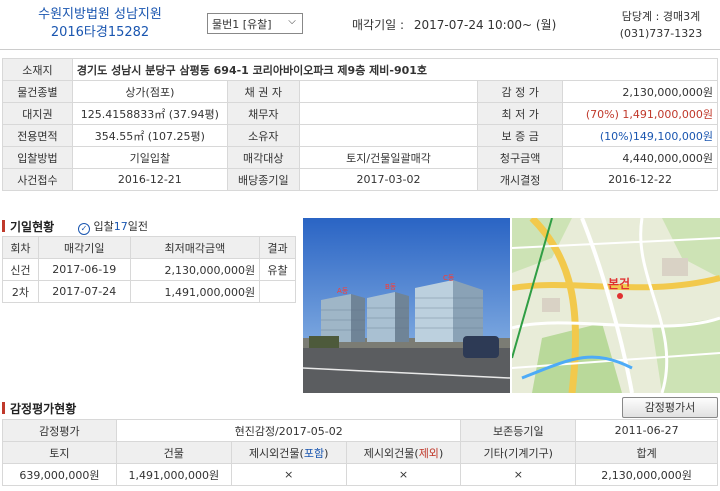 Image resolution: width=720 pixels, height=491 pixels. I want to click on address-label: 소재지, so click(37, 69).